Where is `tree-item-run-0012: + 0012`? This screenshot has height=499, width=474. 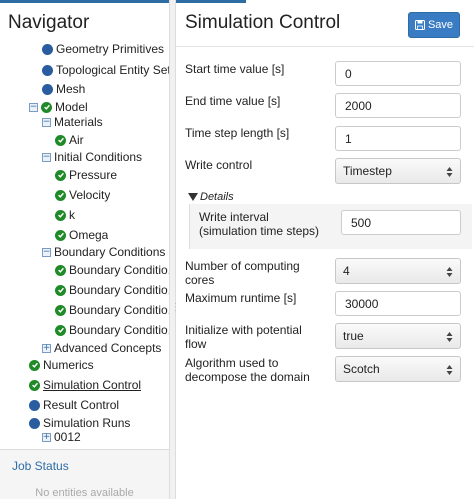 tree-item-run-0012: + 0012 is located at coordinates (61, 437).